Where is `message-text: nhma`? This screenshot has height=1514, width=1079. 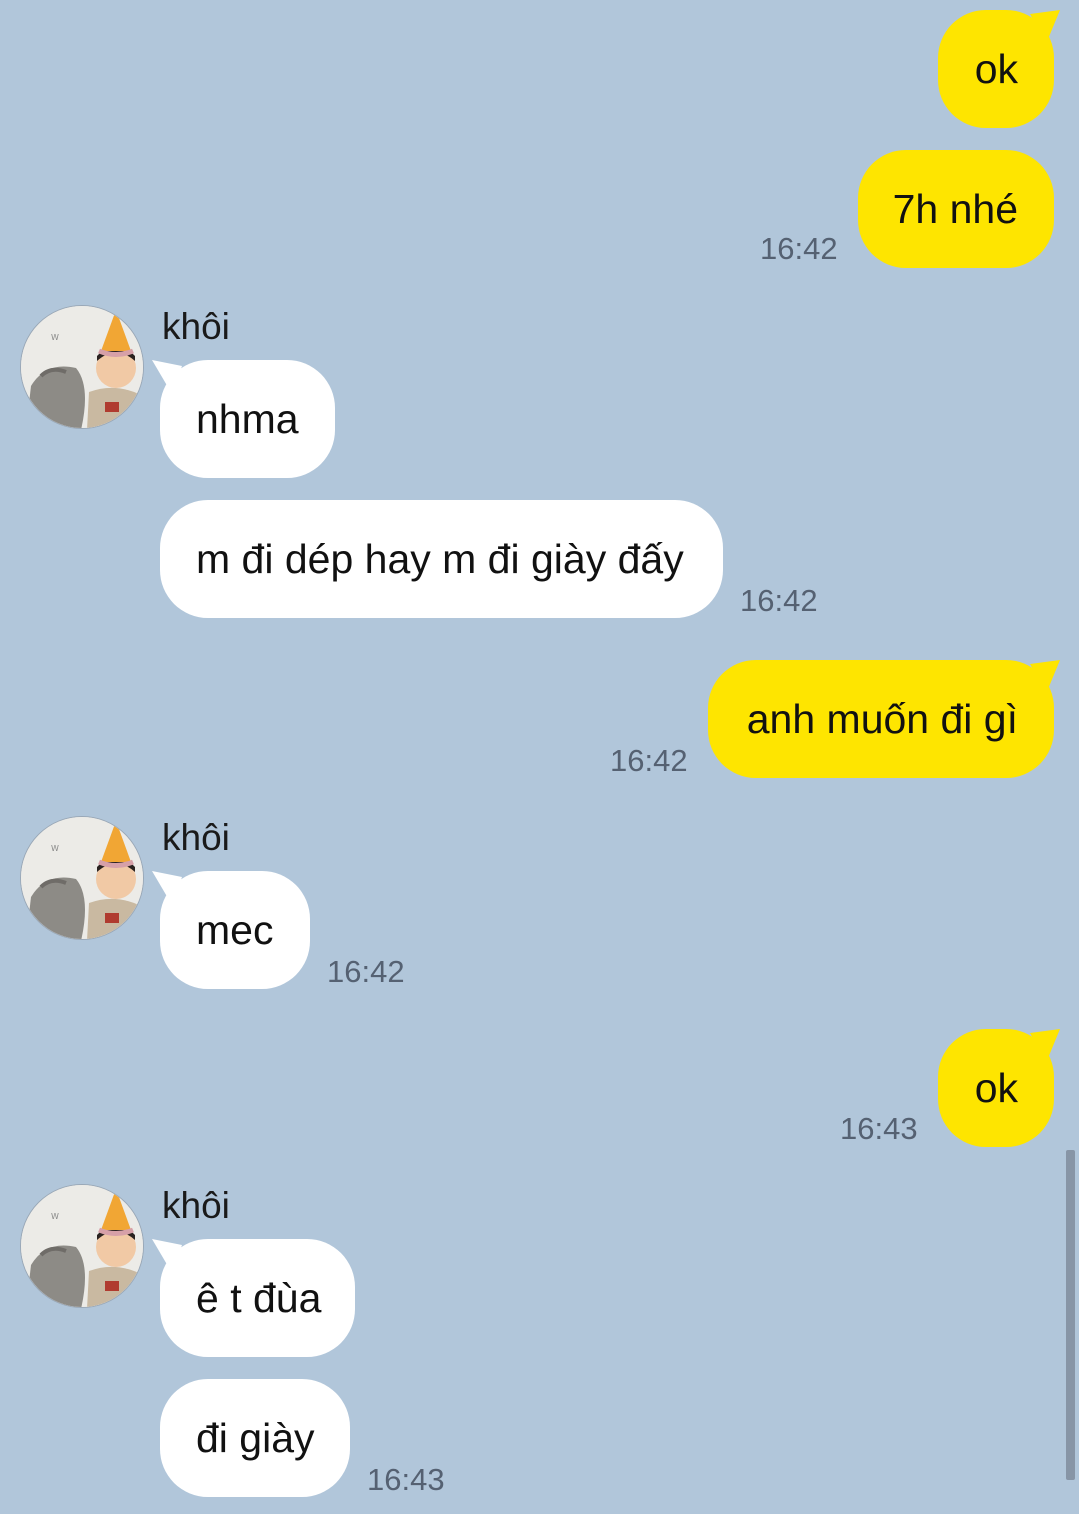
message-text: nhma is located at coordinates (247, 418).